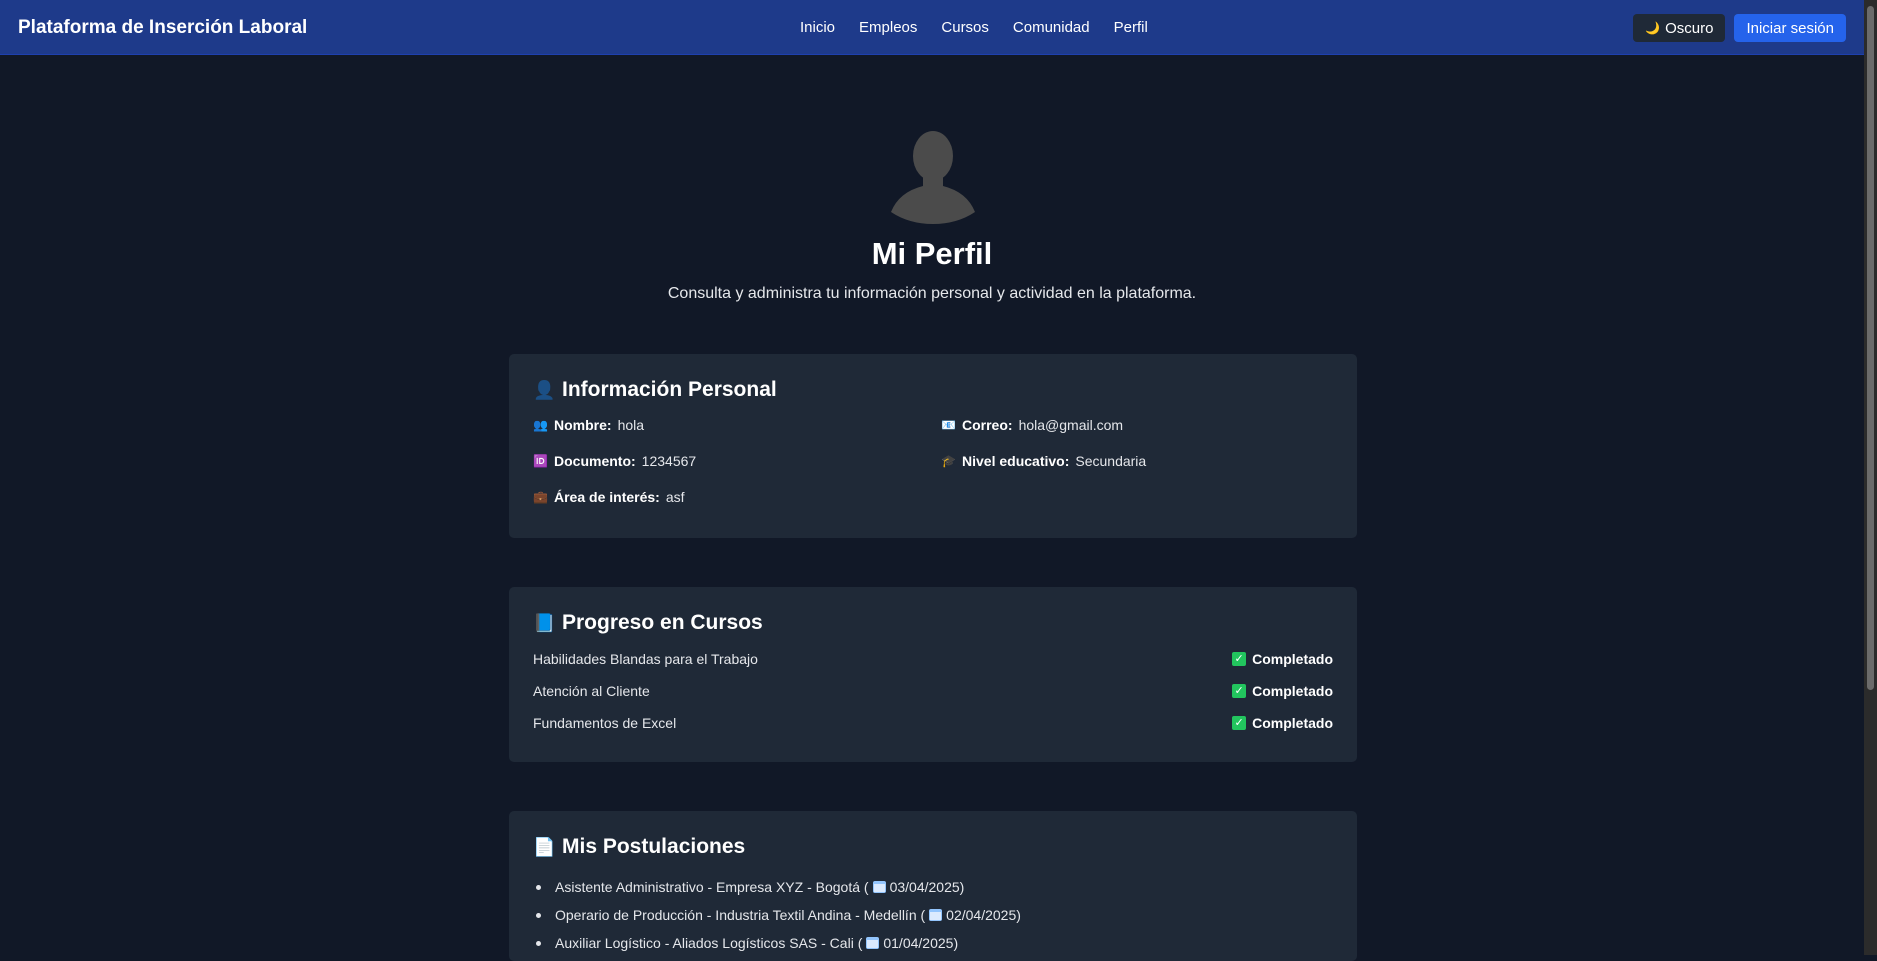 The width and height of the screenshot is (1877, 961). I want to click on info-item-nivel-educativo: 🎓 Nivel educativo: Secundaria, so click(1141, 461).